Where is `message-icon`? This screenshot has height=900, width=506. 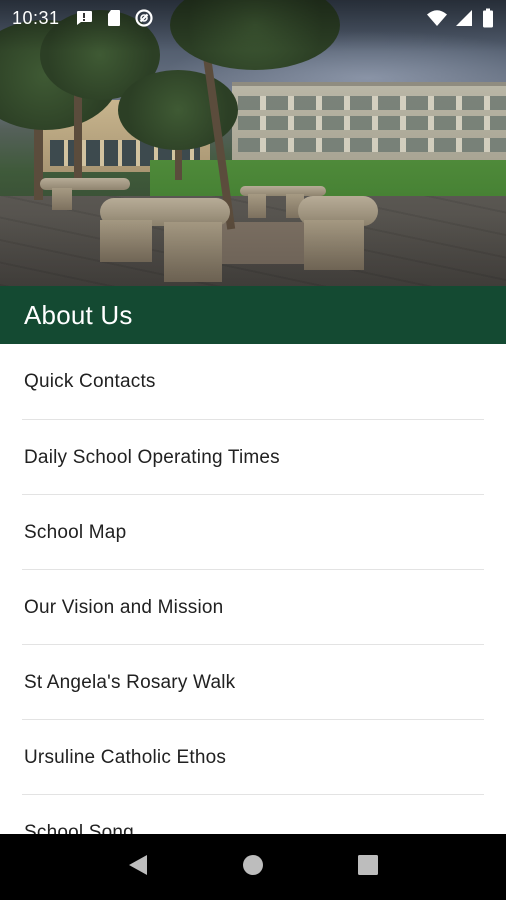
message-icon is located at coordinates (84, 18).